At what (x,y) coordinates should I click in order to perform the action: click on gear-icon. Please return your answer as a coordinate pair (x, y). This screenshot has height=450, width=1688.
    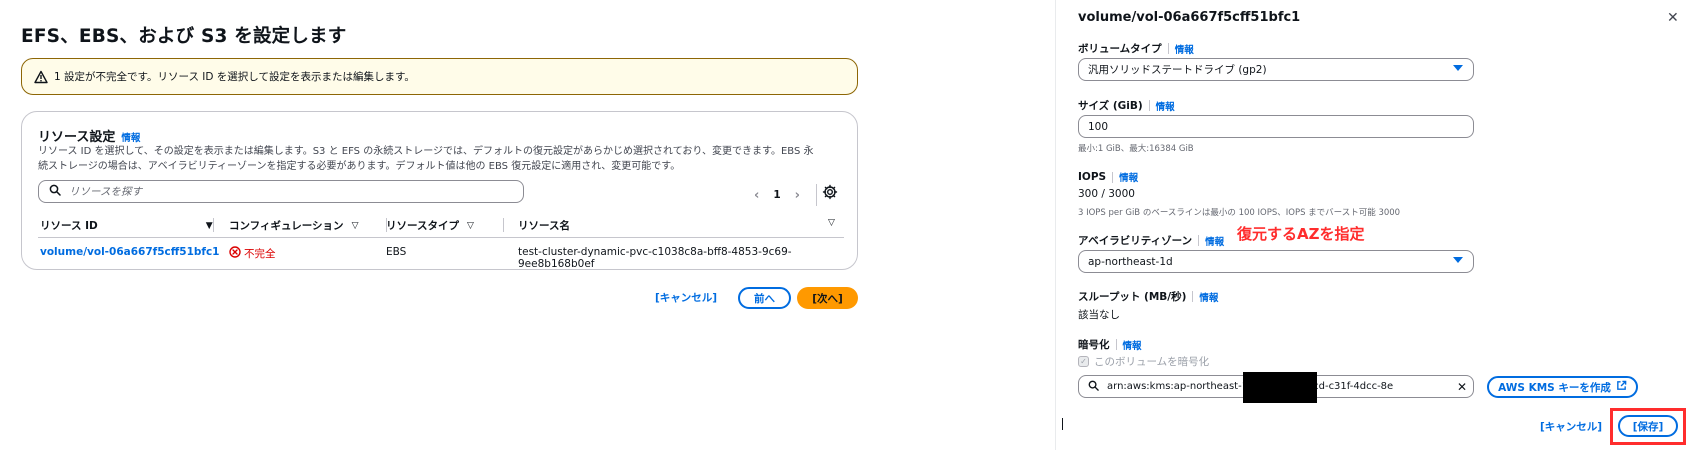
    Looking at the image, I should click on (830, 192).